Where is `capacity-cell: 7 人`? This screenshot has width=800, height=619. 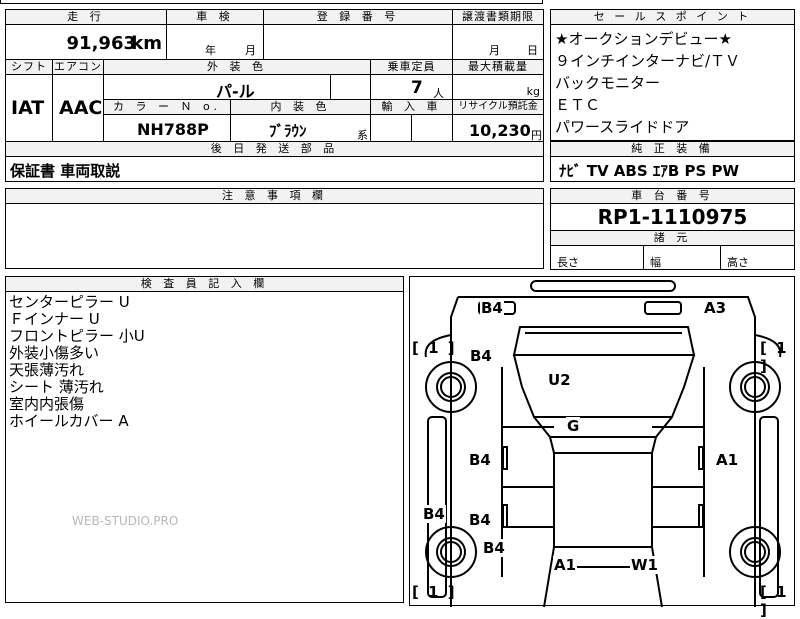
capacity-cell: 7 人 is located at coordinates (411, 87).